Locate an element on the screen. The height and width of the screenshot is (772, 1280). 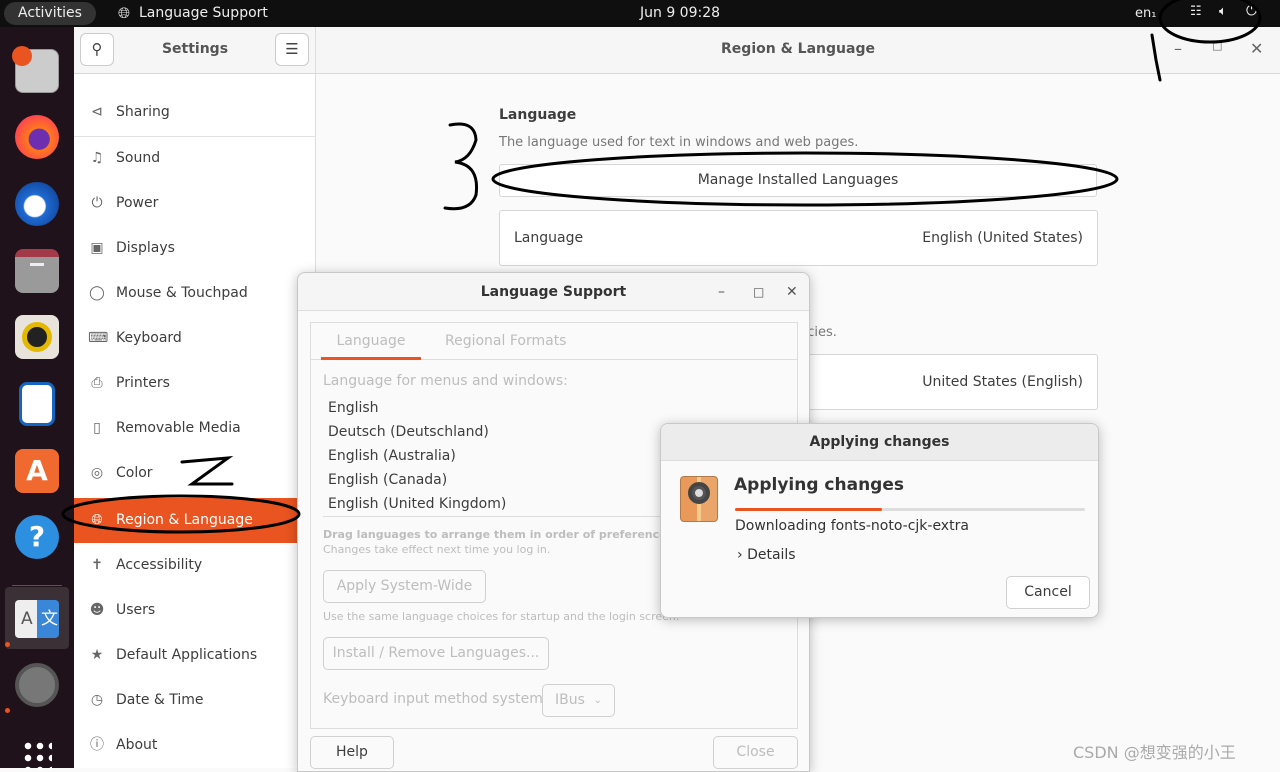
language-list-item: Deutsch (Deutschland) is located at coordinates (408, 432).